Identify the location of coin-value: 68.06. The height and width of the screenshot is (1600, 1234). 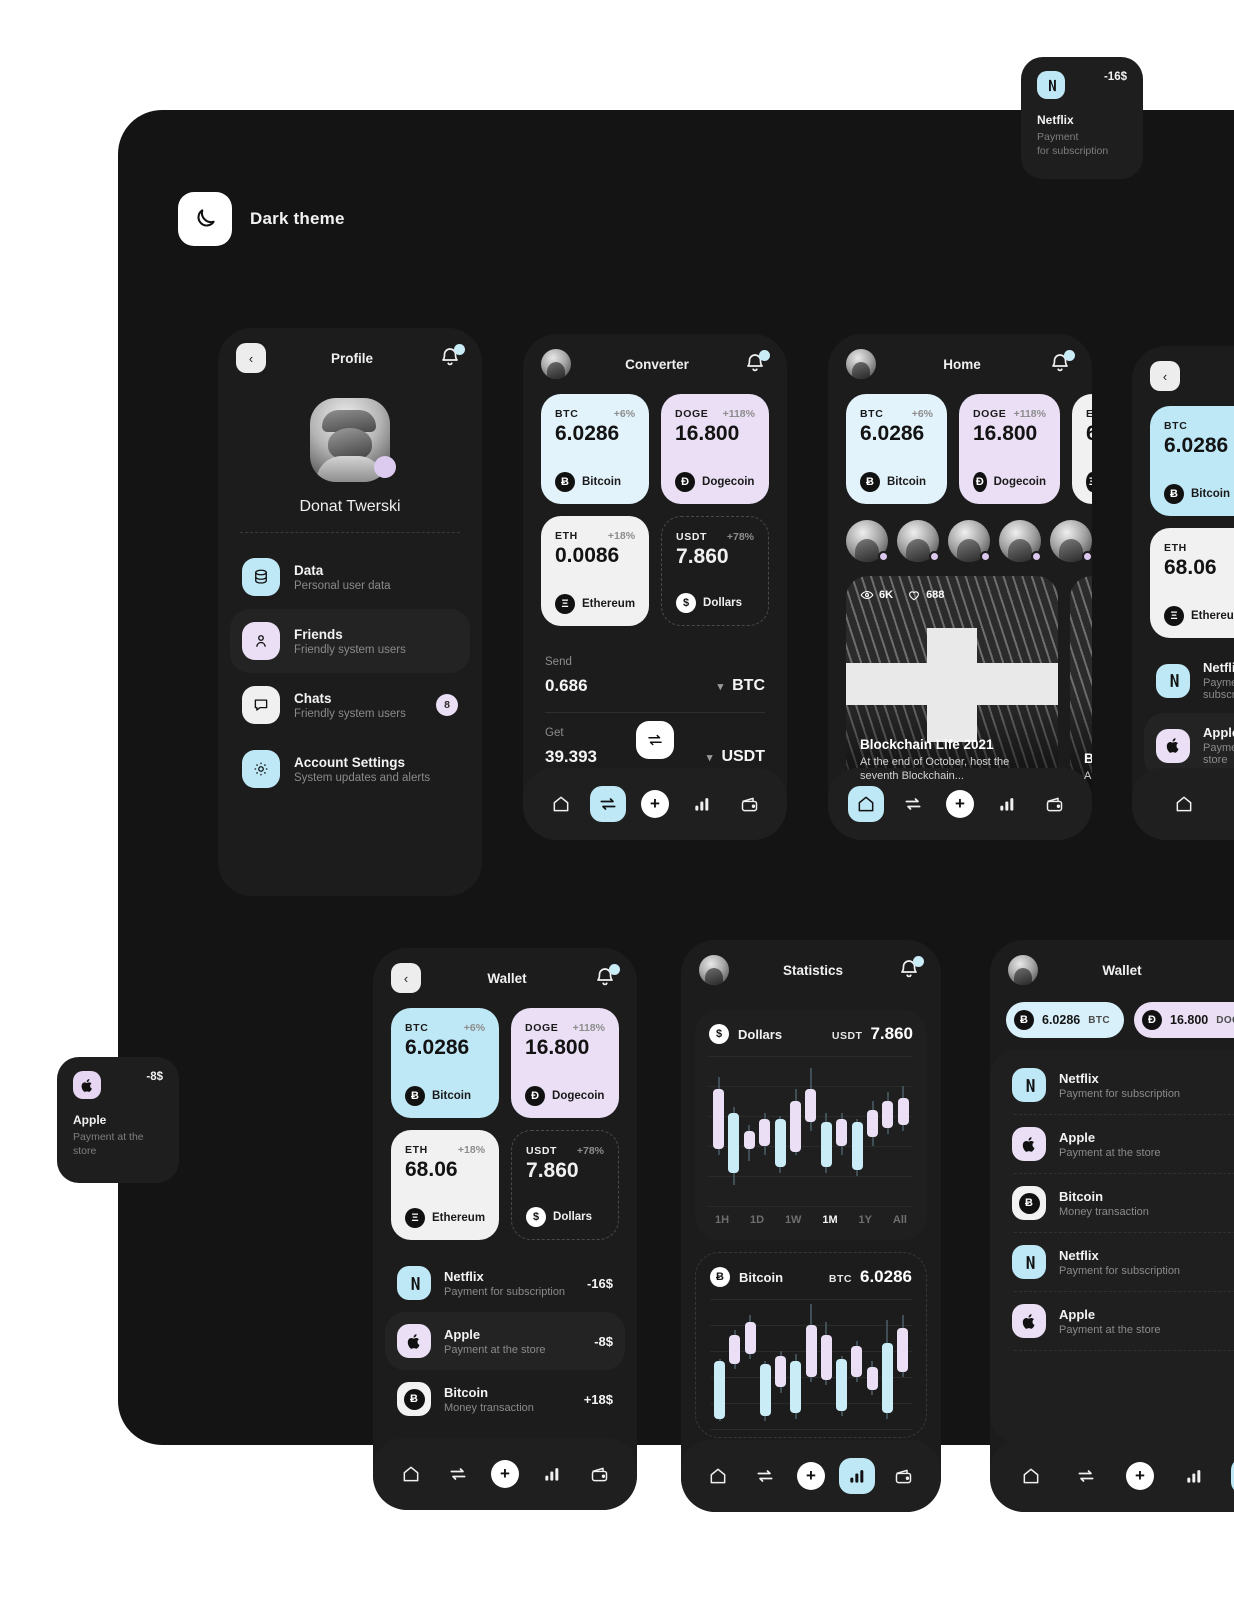
(1089, 433).